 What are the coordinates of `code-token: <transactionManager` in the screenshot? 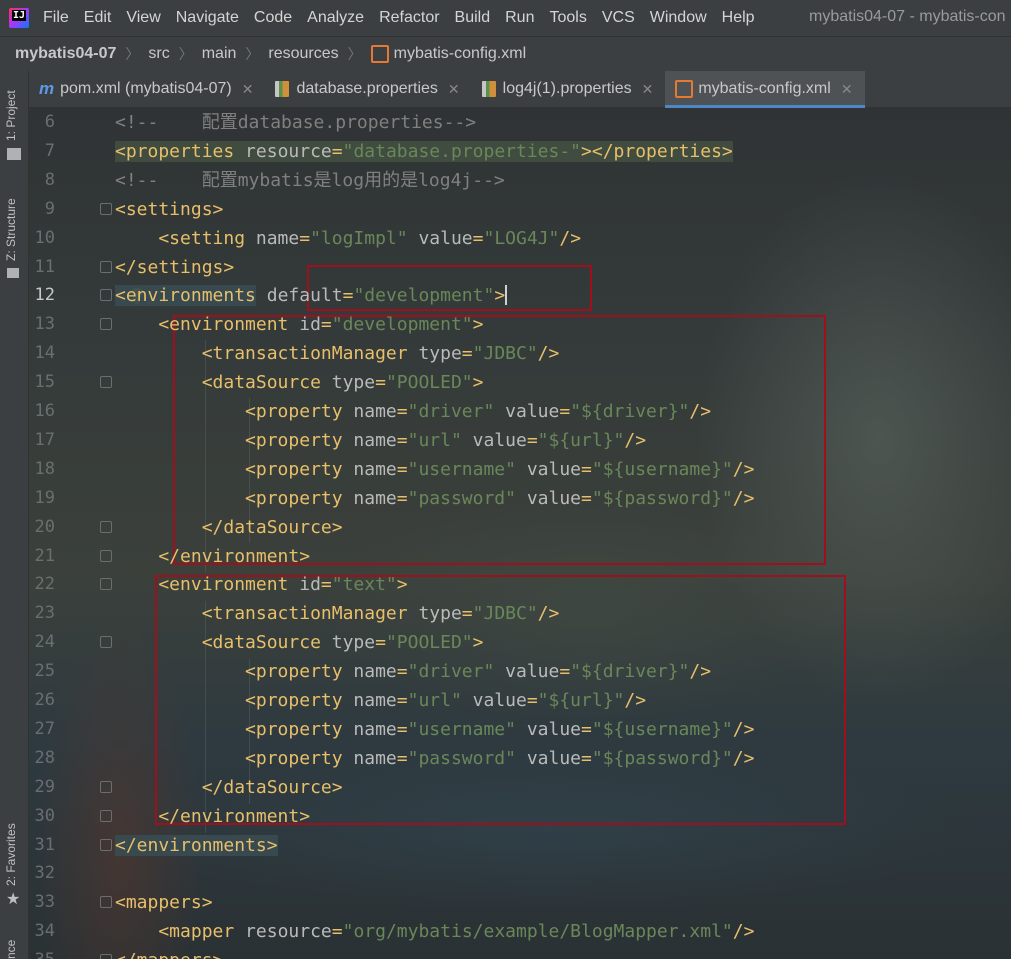 It's located at (261, 354).